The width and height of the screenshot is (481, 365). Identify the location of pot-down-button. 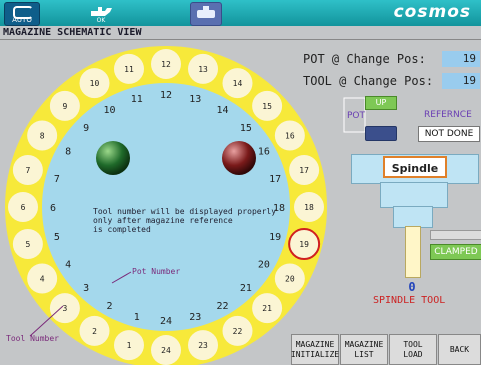
(381, 133).